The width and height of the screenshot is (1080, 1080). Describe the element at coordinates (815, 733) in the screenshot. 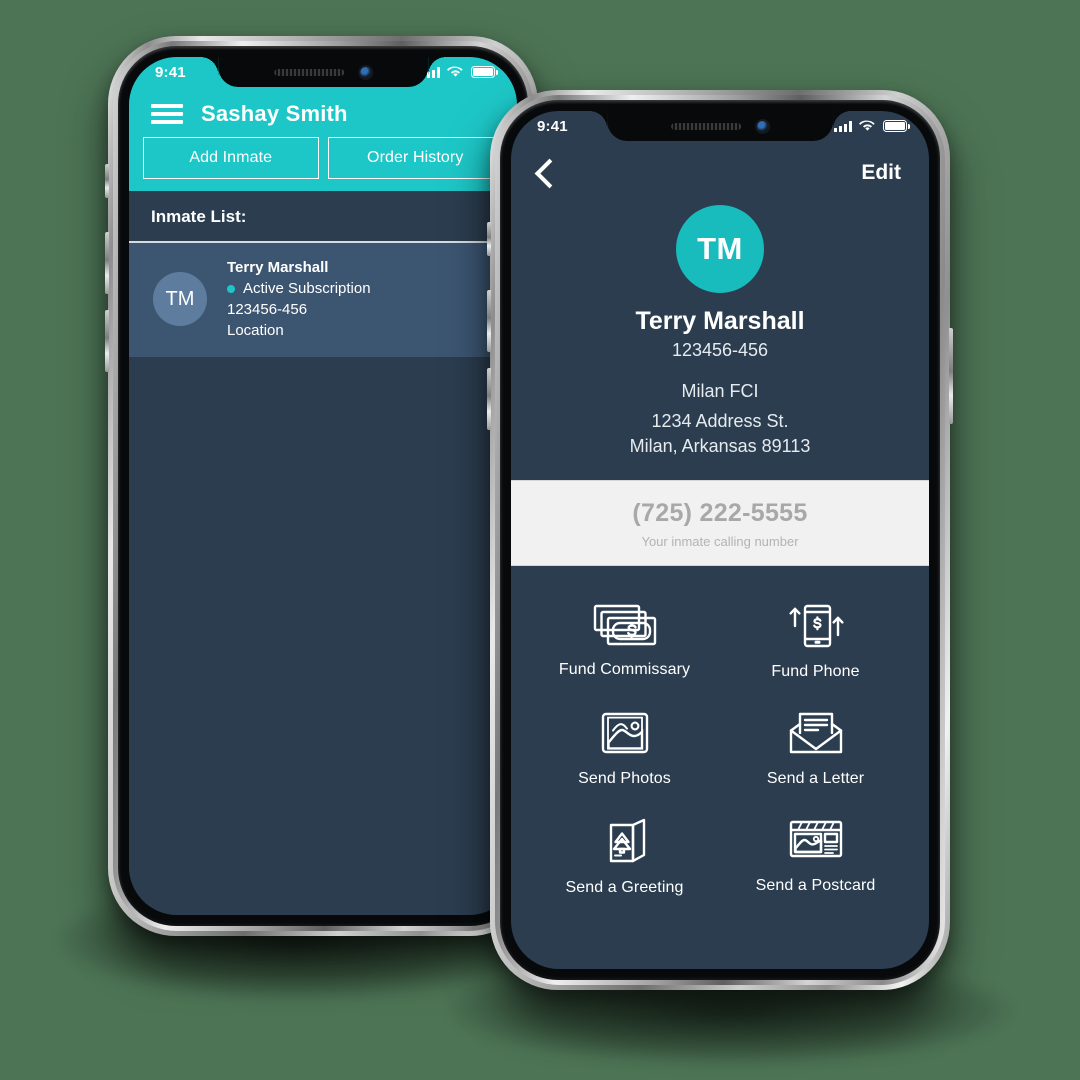

I see `envelope-letter-icon` at that location.